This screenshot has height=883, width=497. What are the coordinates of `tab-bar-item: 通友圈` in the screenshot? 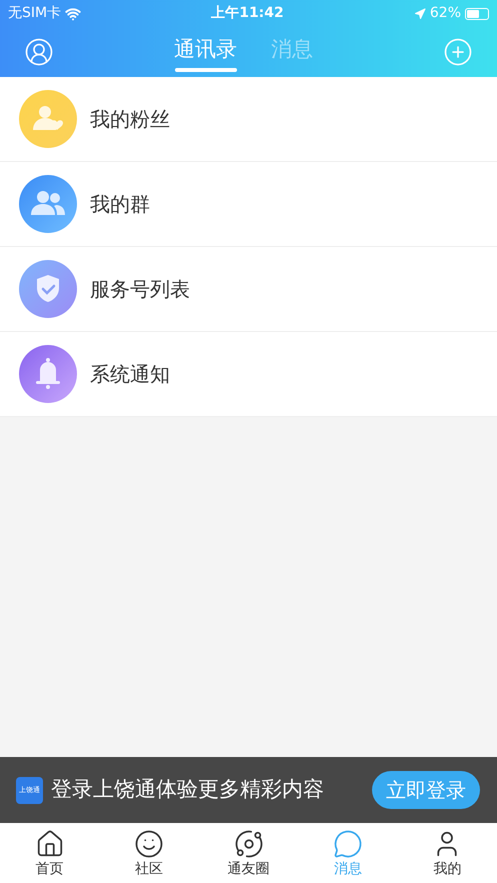 It's located at (248, 853).